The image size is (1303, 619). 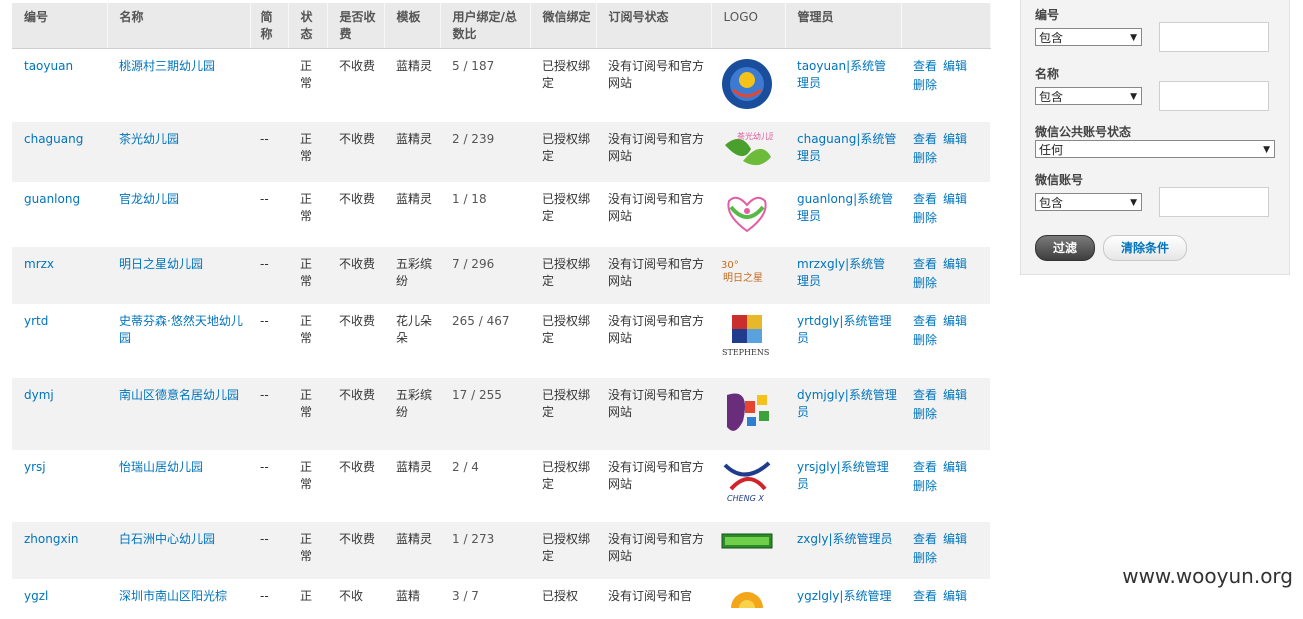 I want to click on col-header-wechat: 微信绑定, so click(x=563, y=26).